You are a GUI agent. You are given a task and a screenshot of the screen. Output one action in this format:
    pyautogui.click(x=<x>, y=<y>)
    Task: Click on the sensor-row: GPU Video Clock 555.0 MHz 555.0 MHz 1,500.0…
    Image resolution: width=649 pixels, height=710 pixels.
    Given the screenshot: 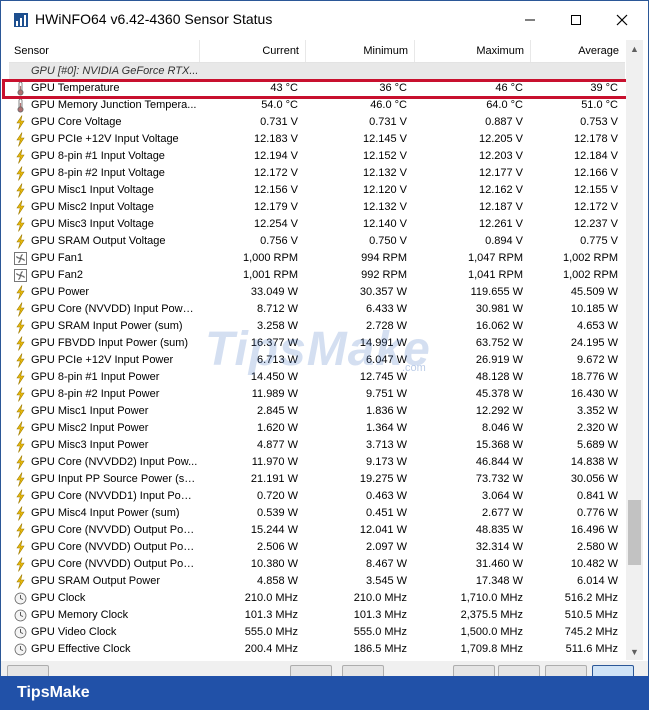 What is the action you would take?
    pyautogui.click(x=317, y=632)
    